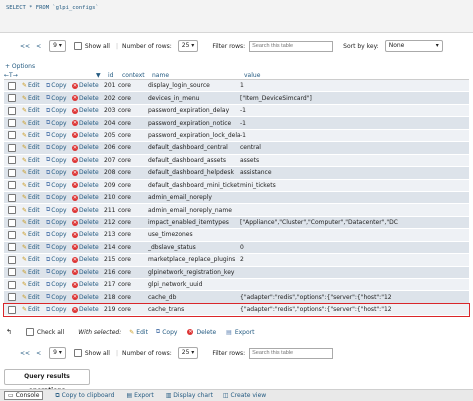 The image size is (473, 401). What do you see at coordinates (57, 46) in the screenshot?
I see `page-select: 9 ▾` at bounding box center [57, 46].